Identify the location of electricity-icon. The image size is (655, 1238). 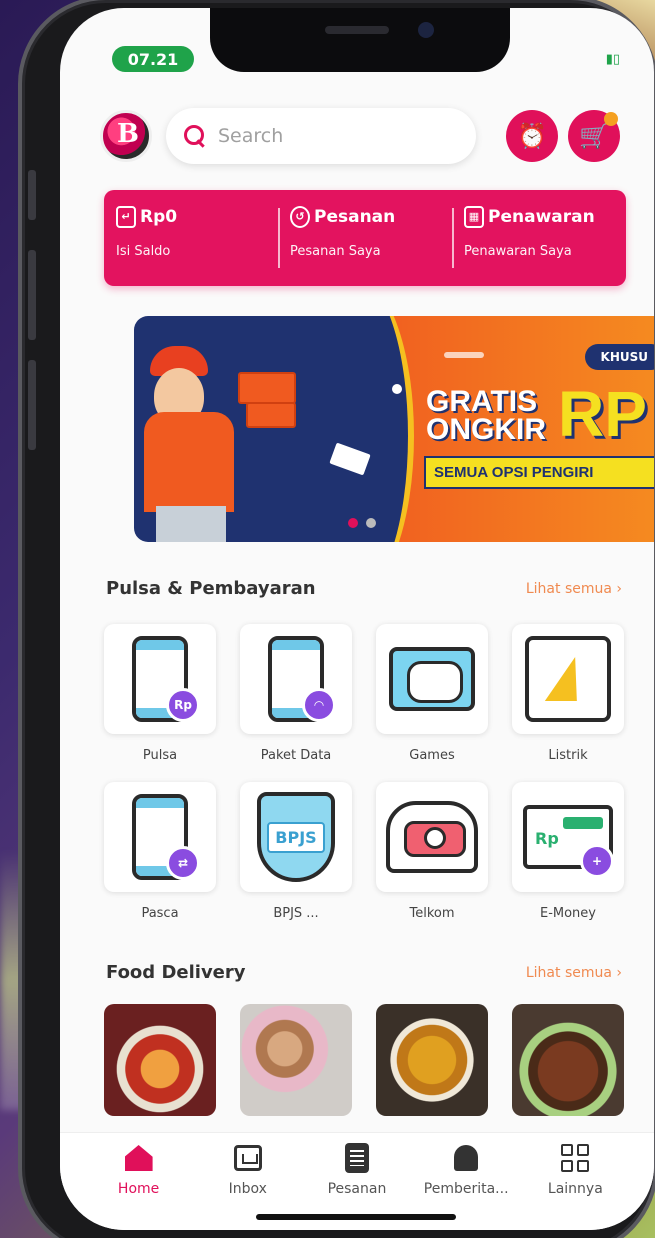
(568, 679).